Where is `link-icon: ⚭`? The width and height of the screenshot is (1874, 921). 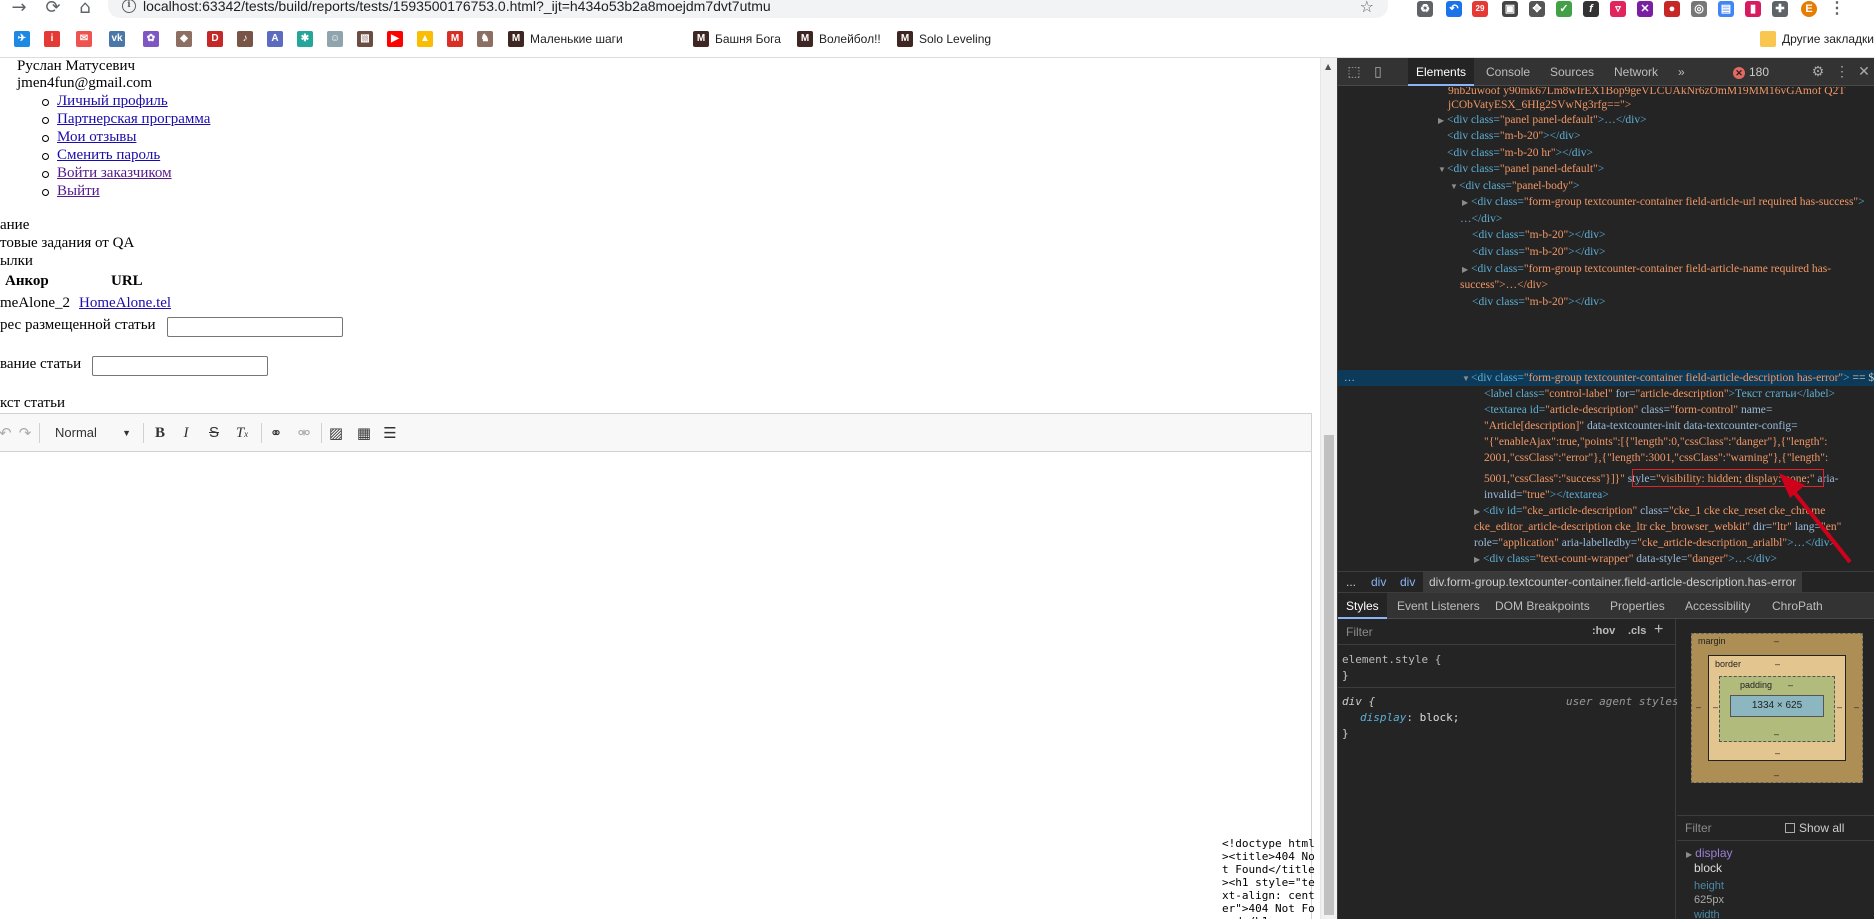 link-icon: ⚭ is located at coordinates (276, 433).